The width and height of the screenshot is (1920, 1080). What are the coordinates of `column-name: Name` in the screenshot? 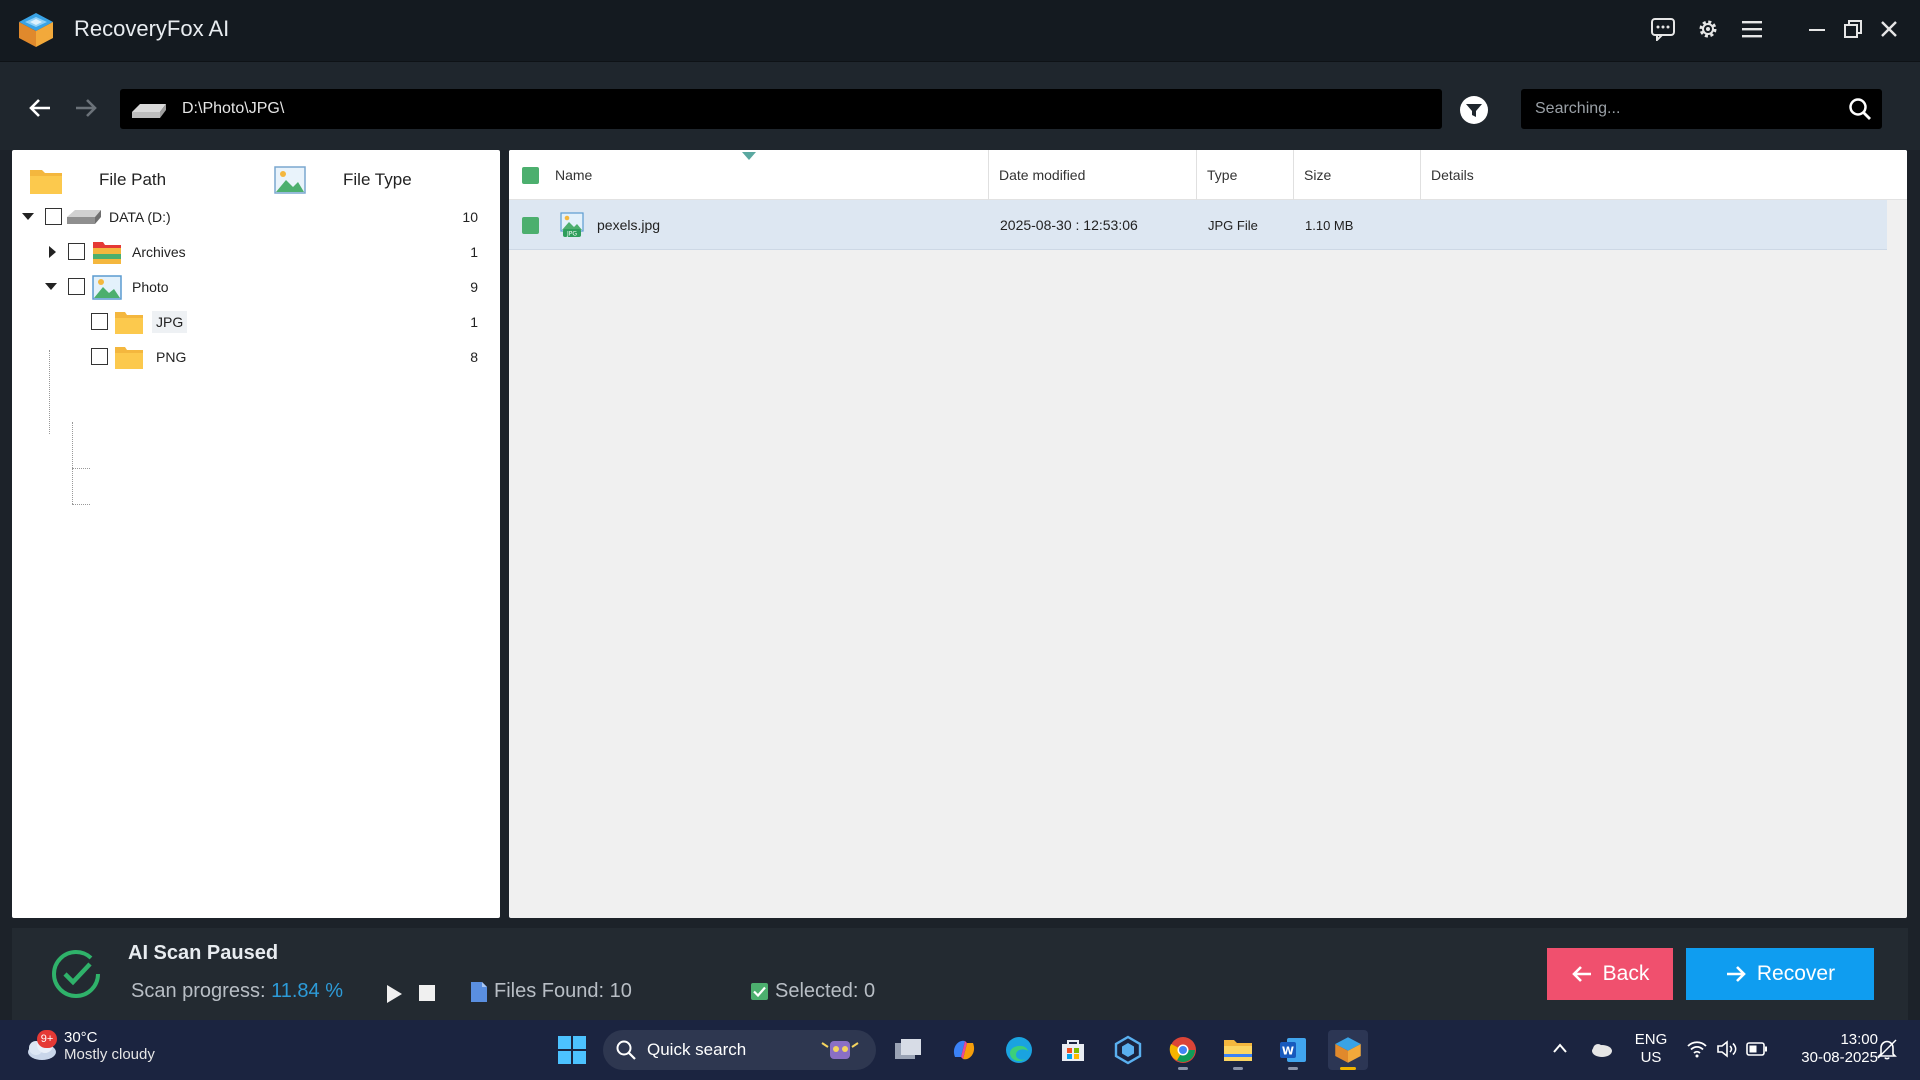 It's located at (749, 175).